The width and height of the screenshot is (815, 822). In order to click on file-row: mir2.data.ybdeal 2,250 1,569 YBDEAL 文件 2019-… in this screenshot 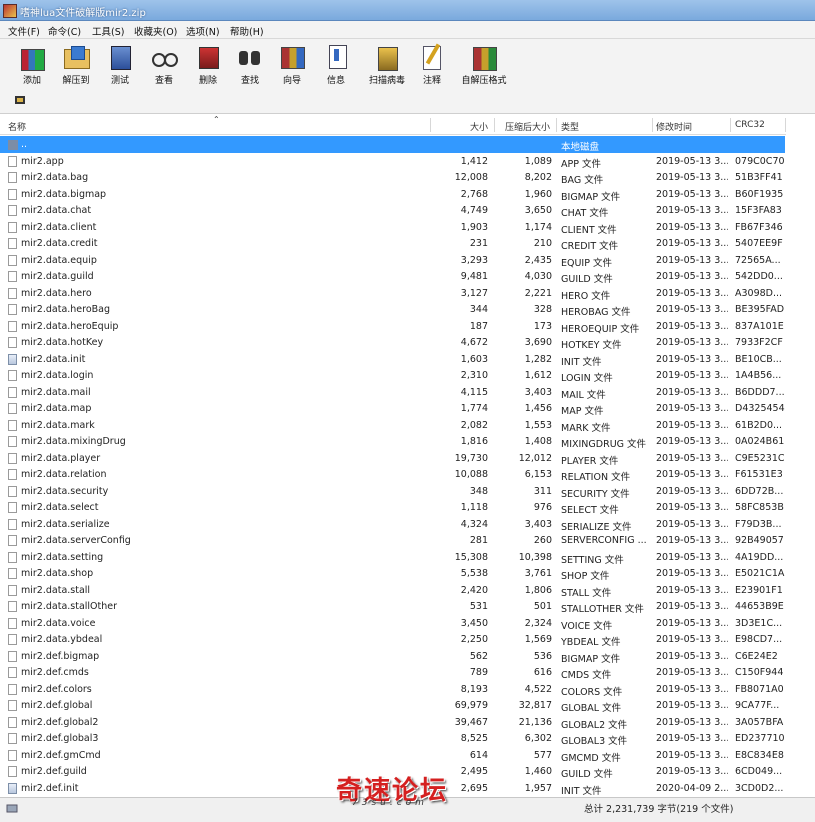, I will do `click(392, 639)`.